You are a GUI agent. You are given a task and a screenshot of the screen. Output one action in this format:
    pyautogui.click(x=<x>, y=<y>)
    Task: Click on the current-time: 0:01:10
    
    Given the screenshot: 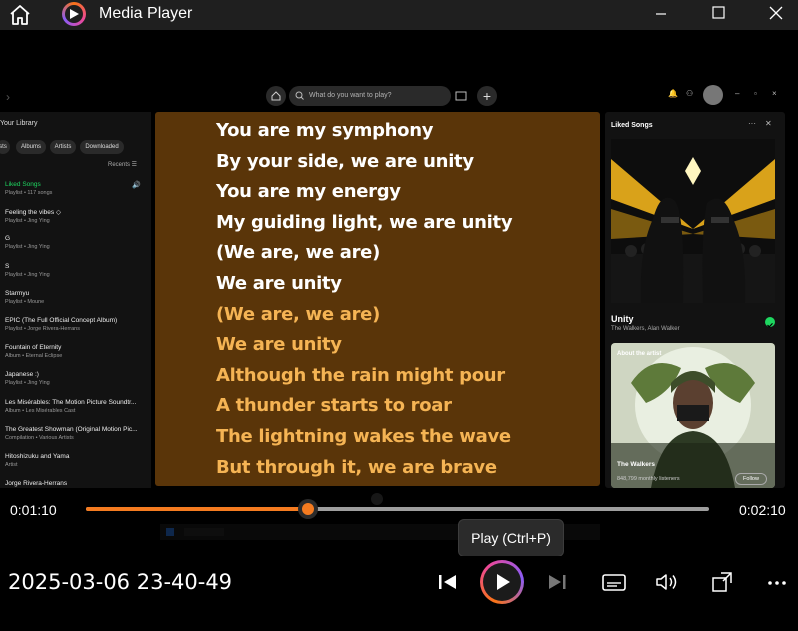 What is the action you would take?
    pyautogui.click(x=33, y=510)
    